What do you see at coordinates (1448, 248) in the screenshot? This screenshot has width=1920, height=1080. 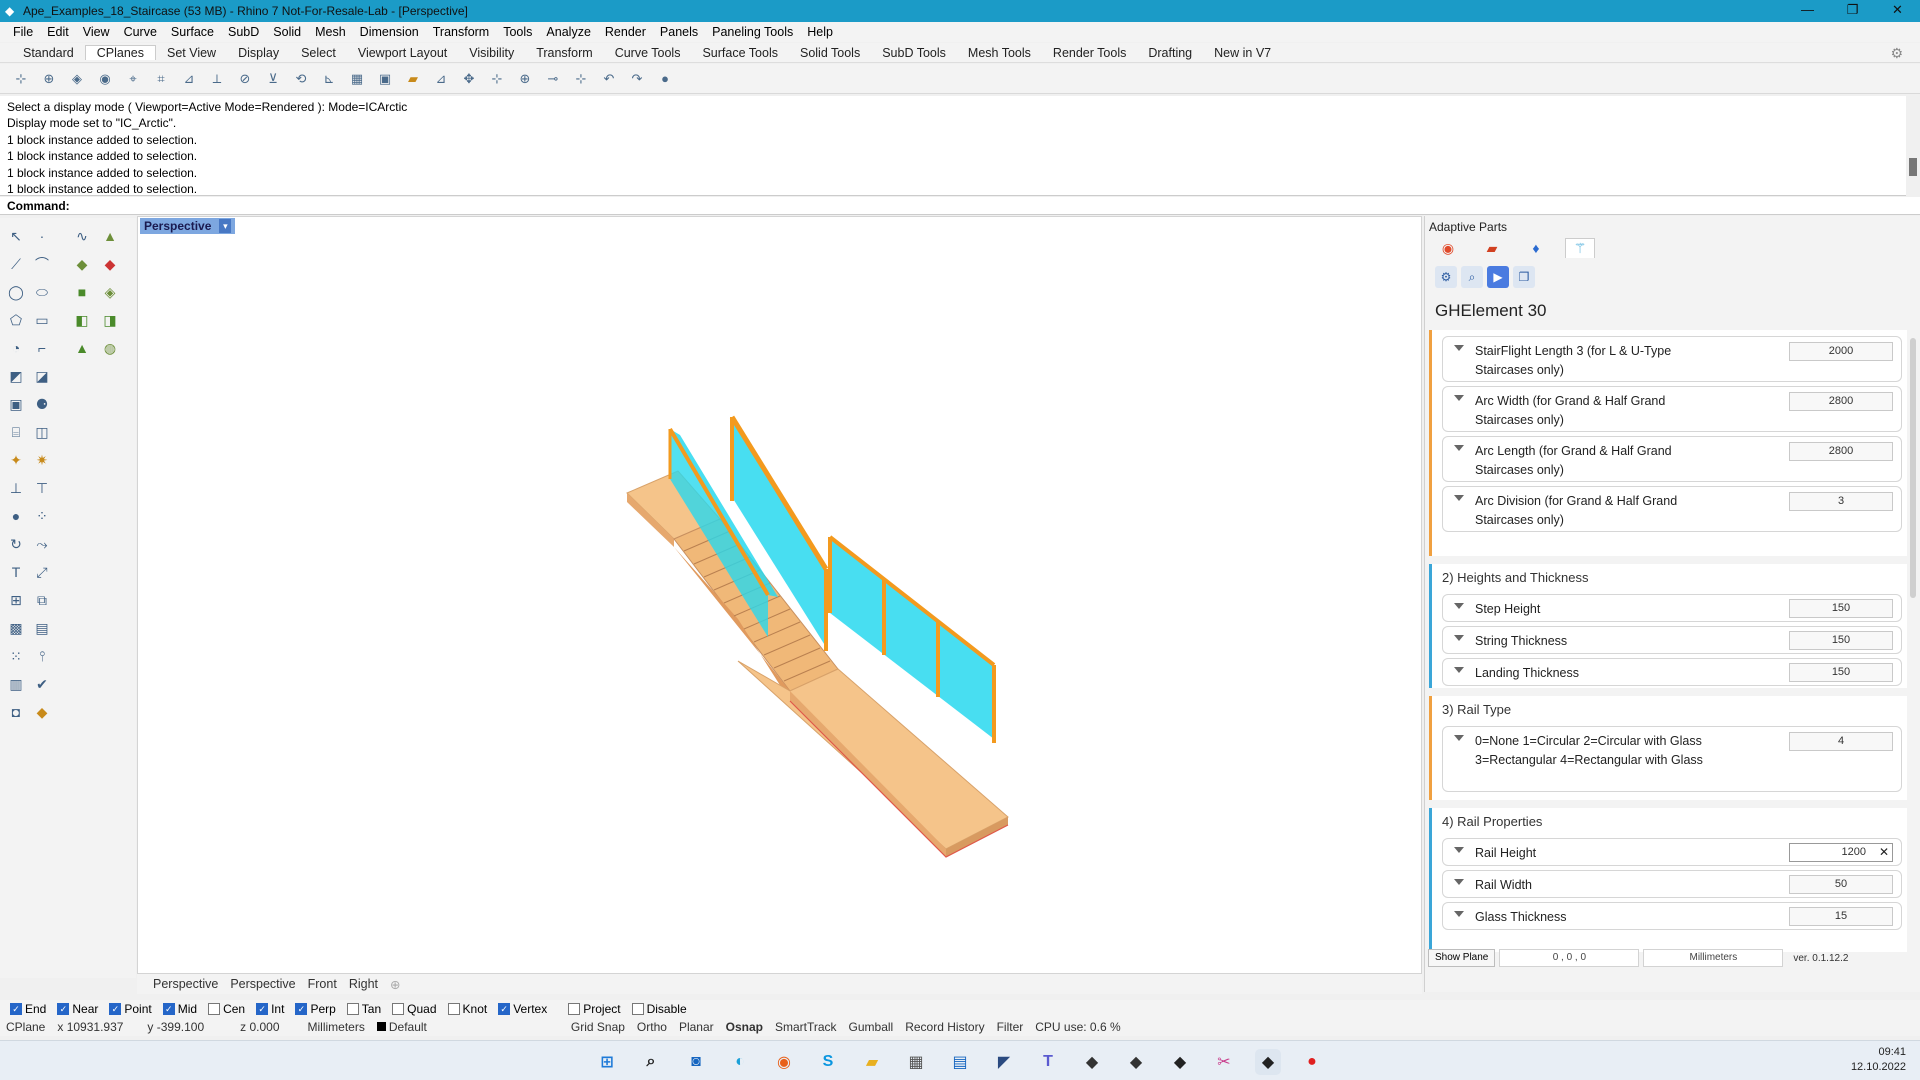 I see `color-wheel-icon: ◉` at bounding box center [1448, 248].